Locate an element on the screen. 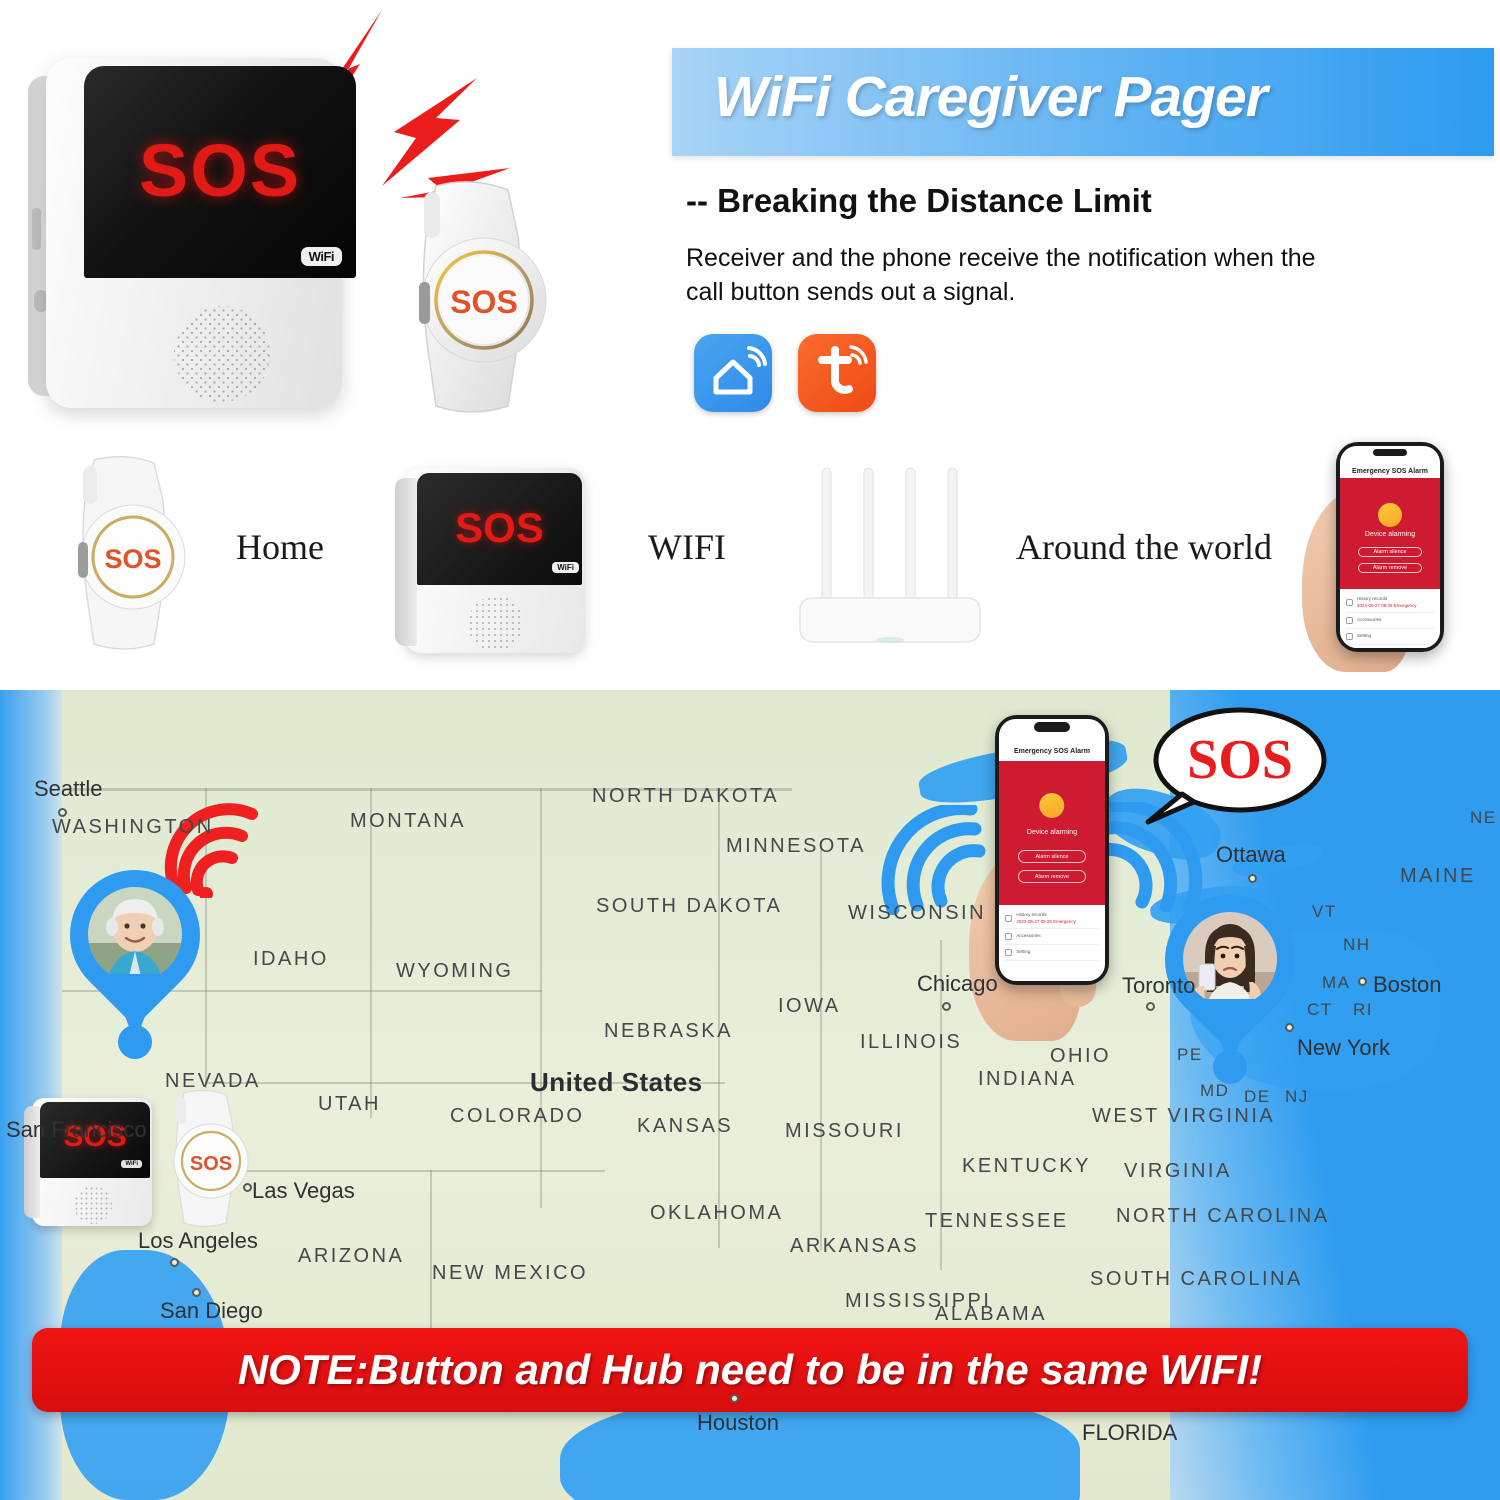 This screenshot has height=1500, width=1500. hub-speaker-grille-icon is located at coordinates (222, 354).